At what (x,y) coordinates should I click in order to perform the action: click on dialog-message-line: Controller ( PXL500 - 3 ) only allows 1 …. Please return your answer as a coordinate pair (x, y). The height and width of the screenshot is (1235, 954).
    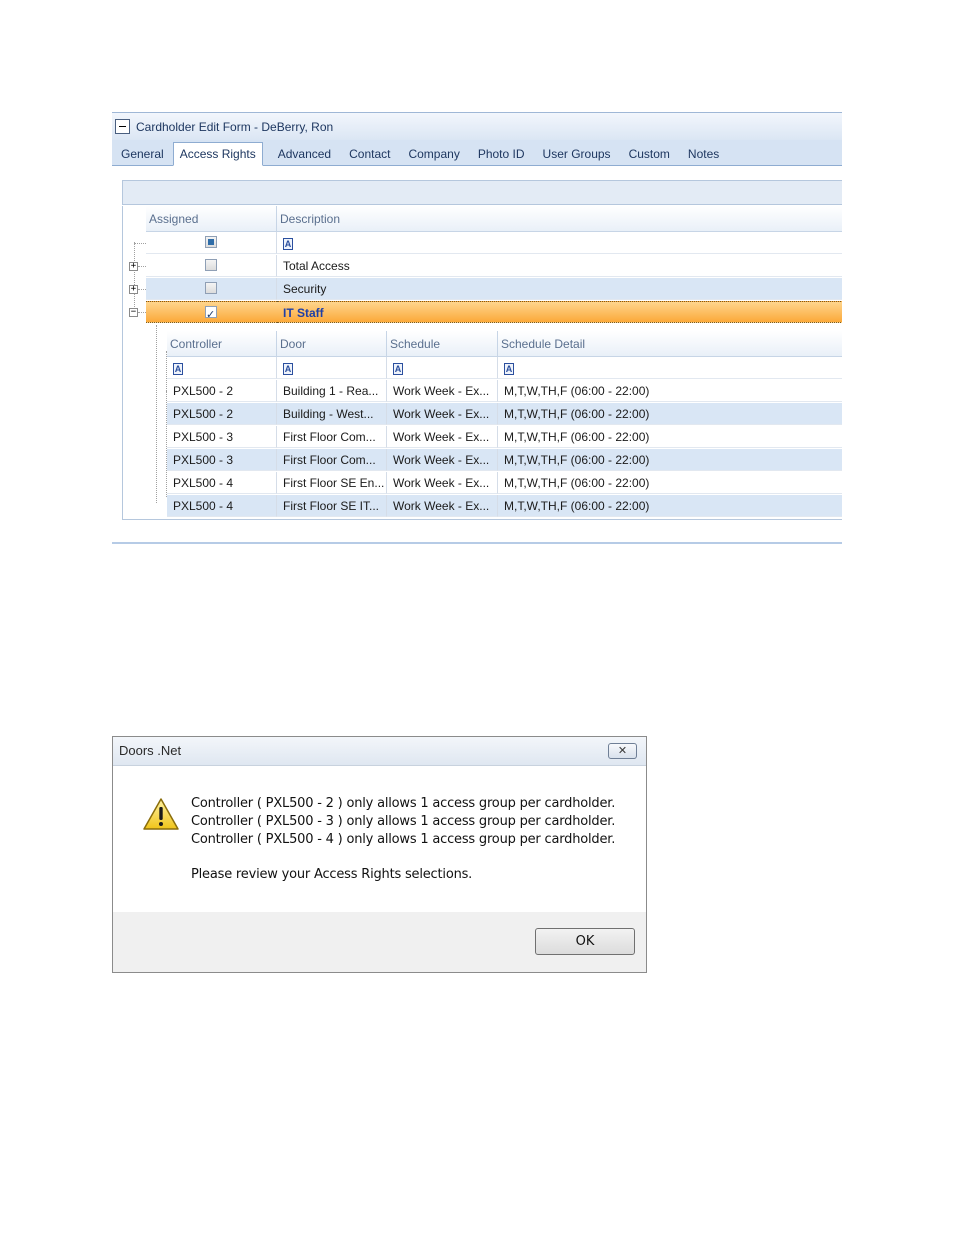
    Looking at the image, I should click on (403, 821).